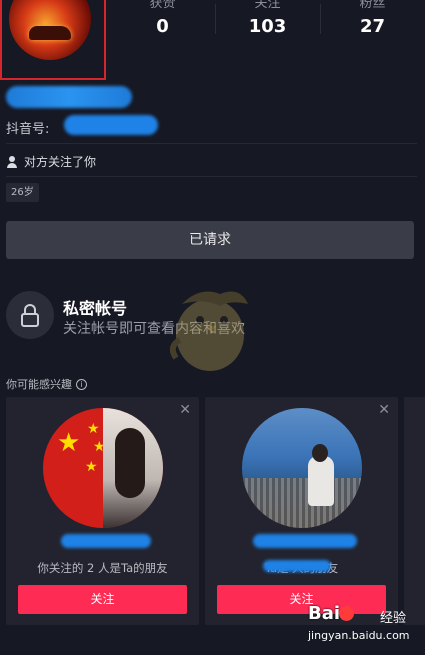 The width and height of the screenshot is (425, 655). Describe the element at coordinates (372, 26) in the screenshot. I see `stat-value: 27` at that location.